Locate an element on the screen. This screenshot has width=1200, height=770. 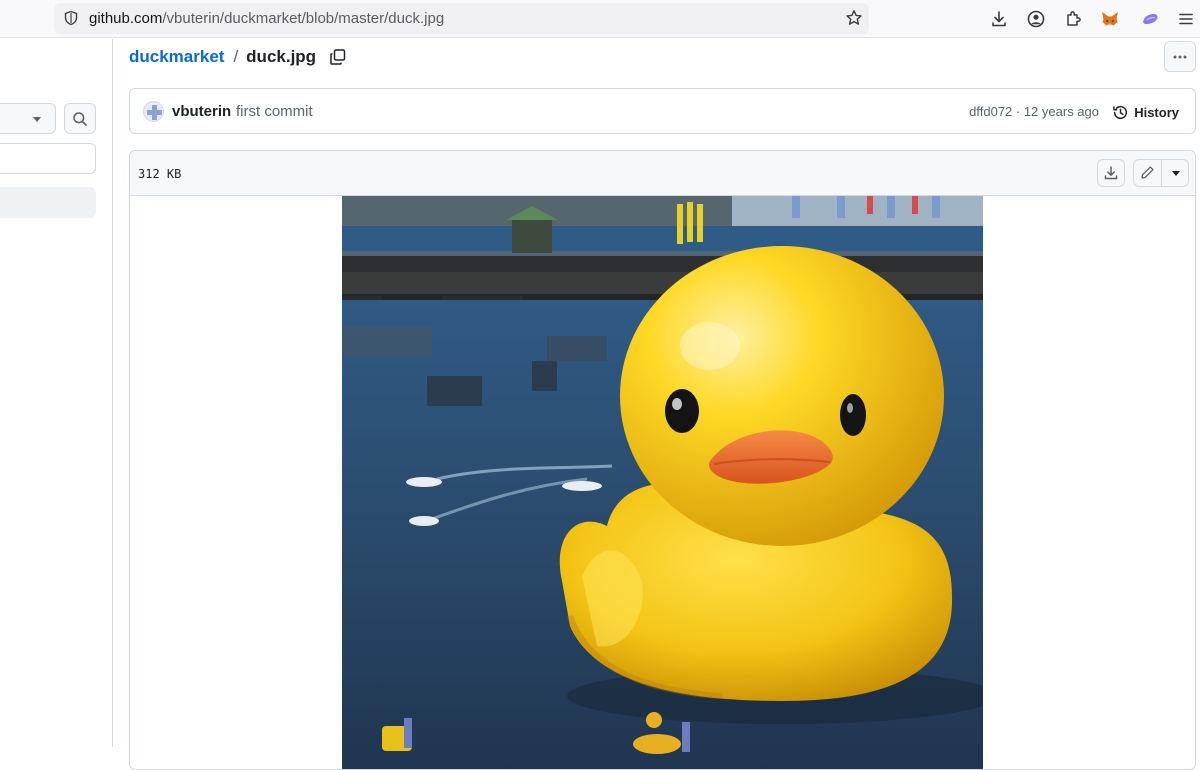
account-icon is located at coordinates (1036, 19).